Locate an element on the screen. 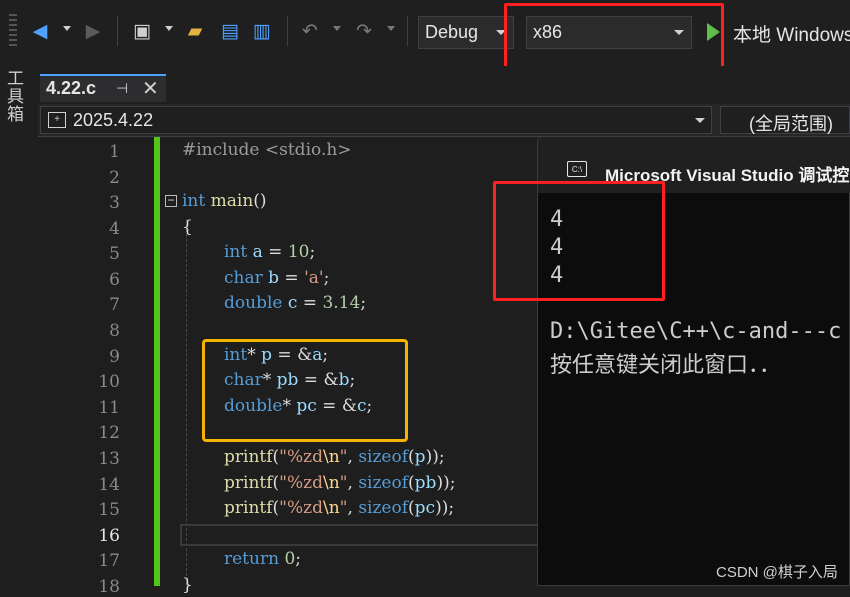 The height and width of the screenshot is (597, 850). line-number: 3 is located at coordinates (114, 203).